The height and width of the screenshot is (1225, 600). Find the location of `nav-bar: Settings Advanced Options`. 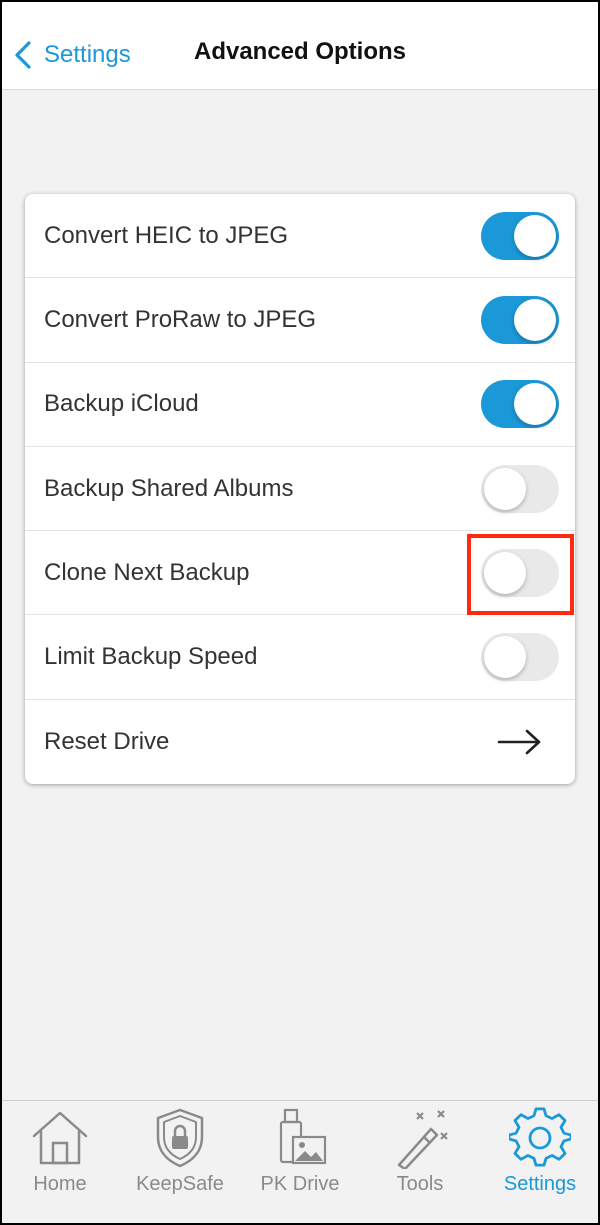

nav-bar: Settings Advanced Options is located at coordinates (300, 45).